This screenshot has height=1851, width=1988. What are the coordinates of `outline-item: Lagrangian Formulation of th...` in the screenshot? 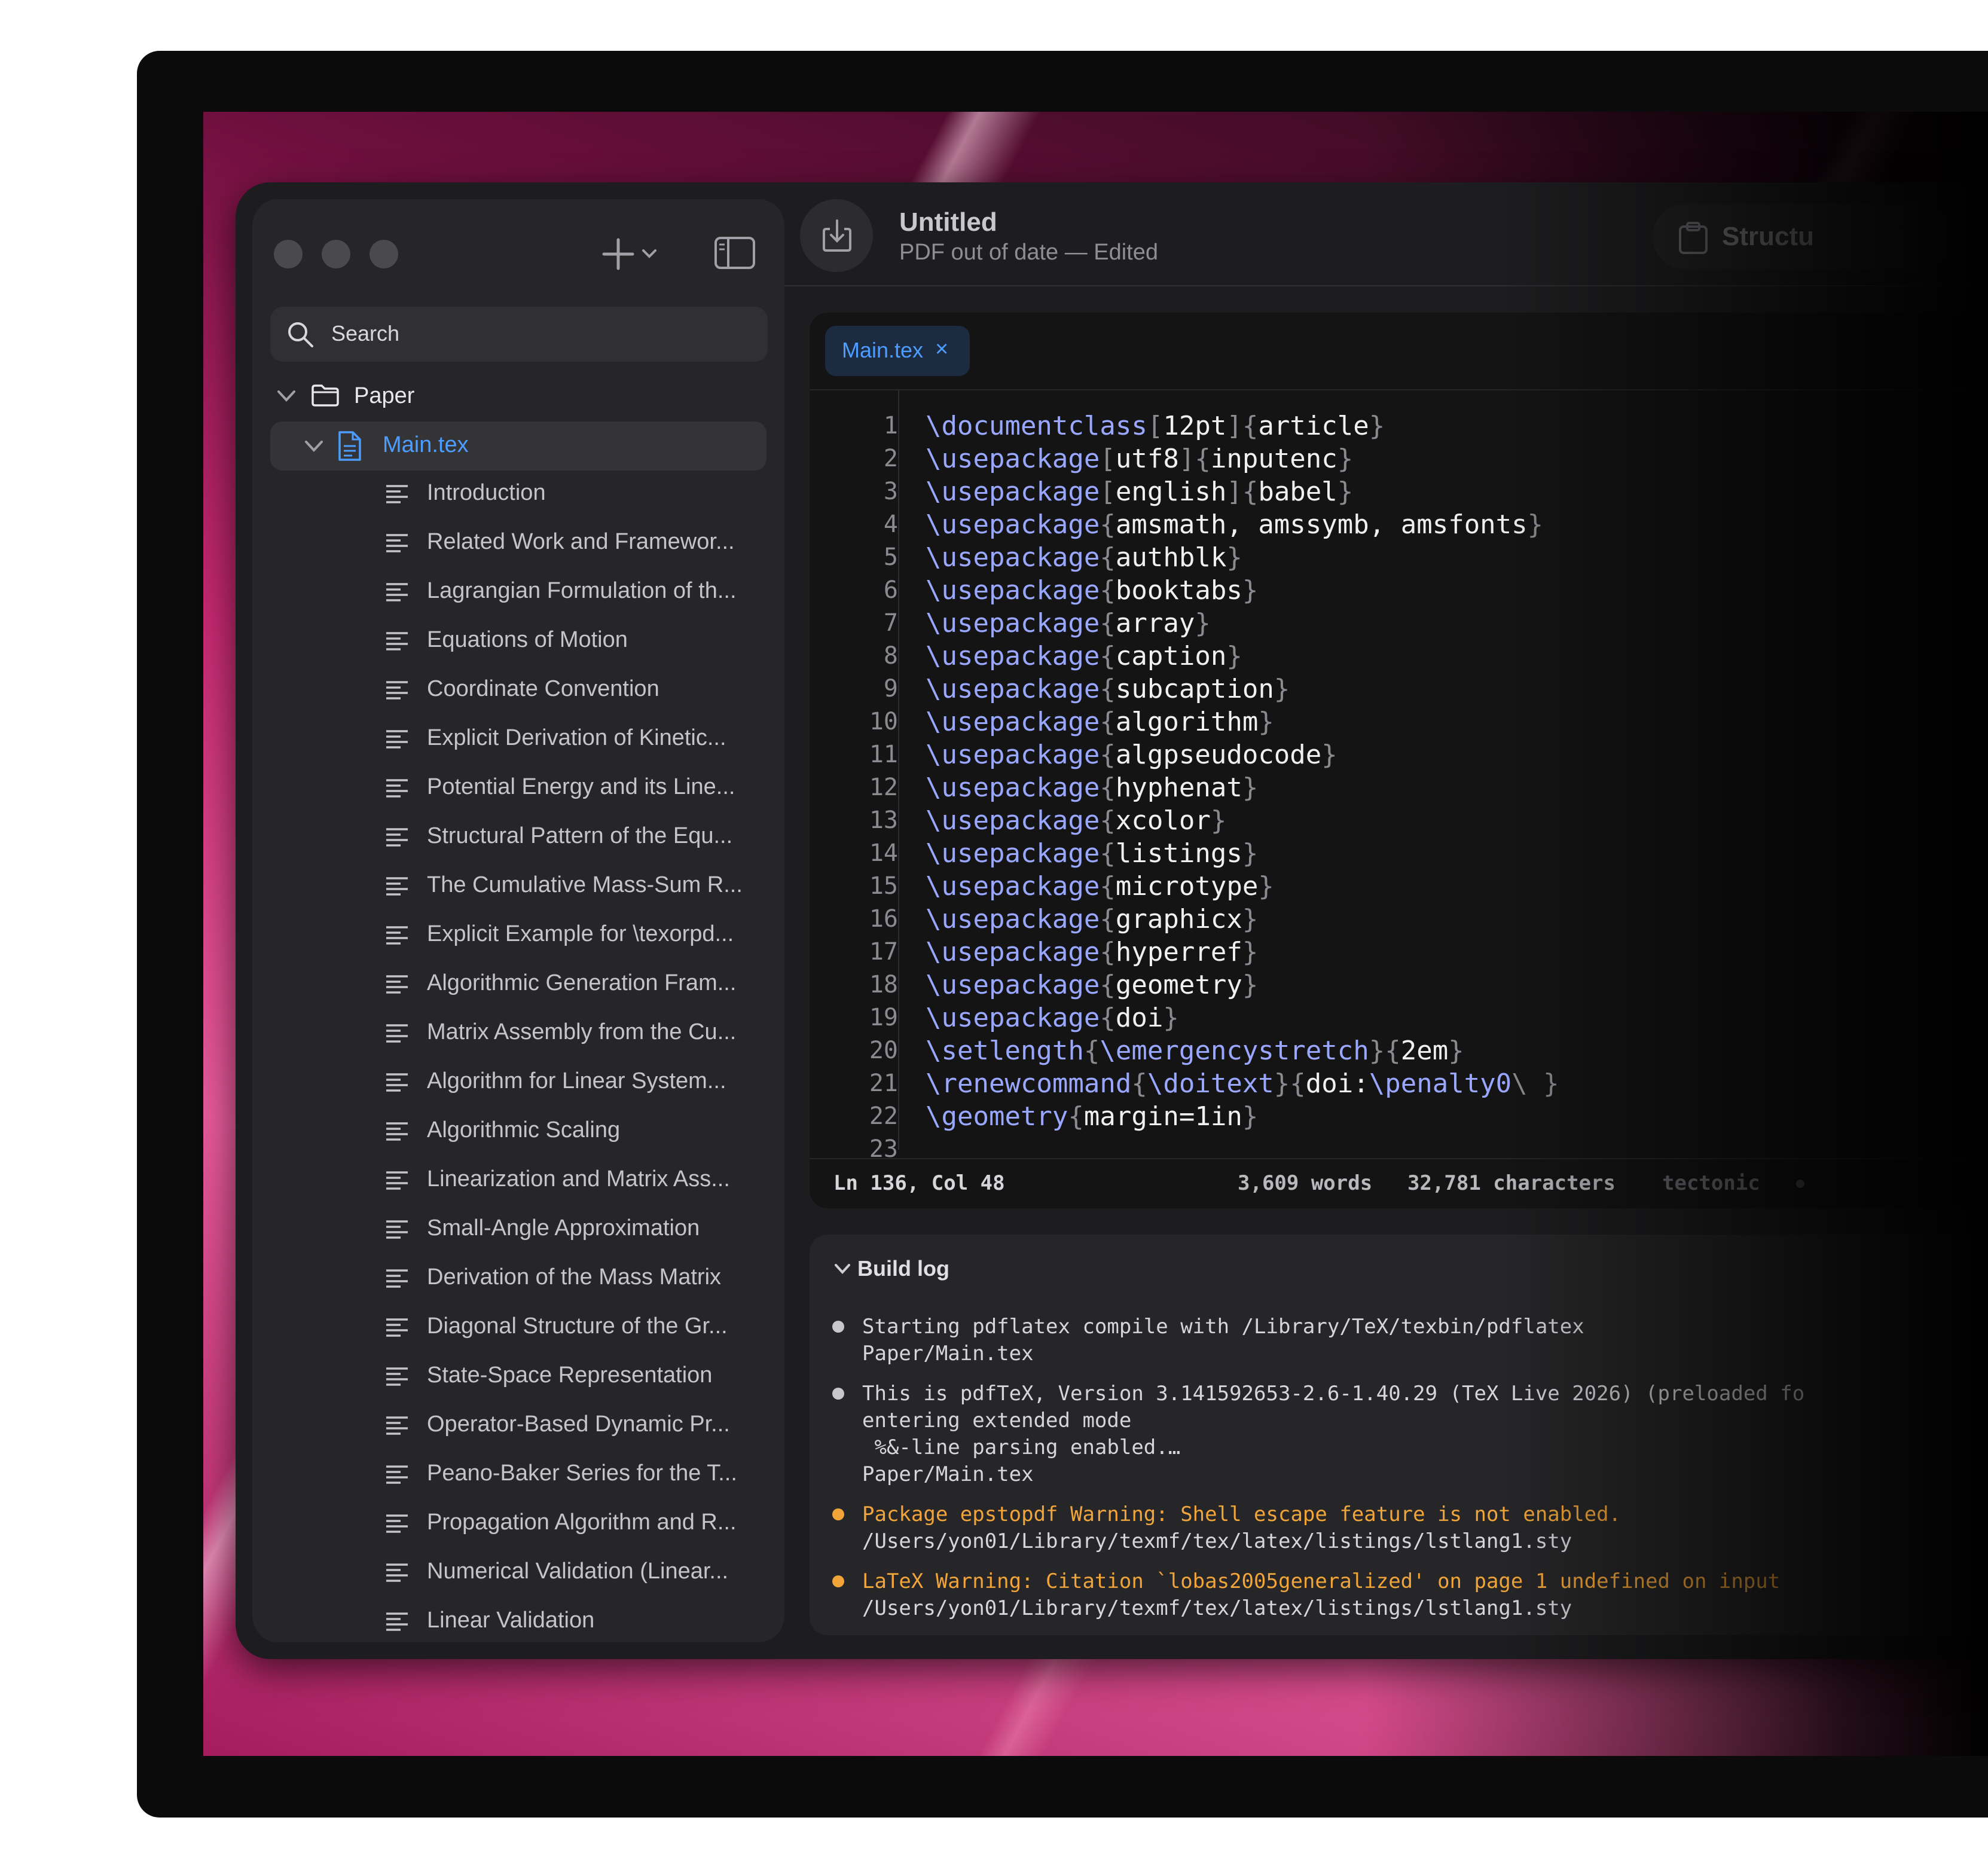 It's located at (518, 593).